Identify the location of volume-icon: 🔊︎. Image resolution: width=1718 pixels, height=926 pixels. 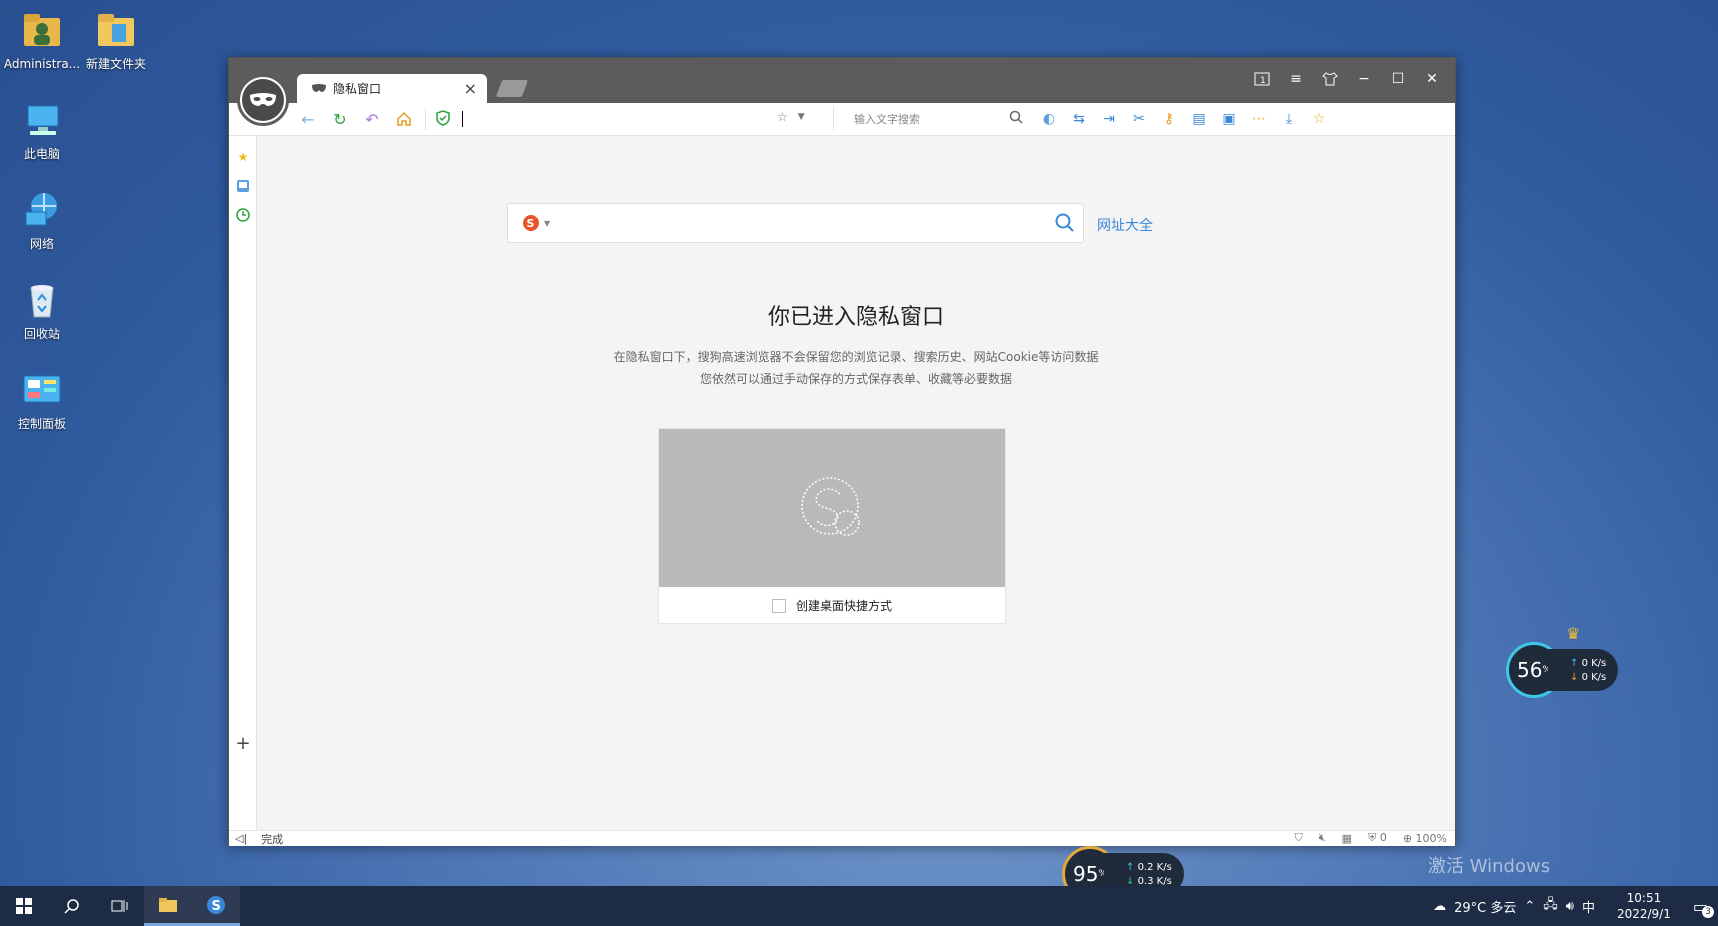
(1570, 906).